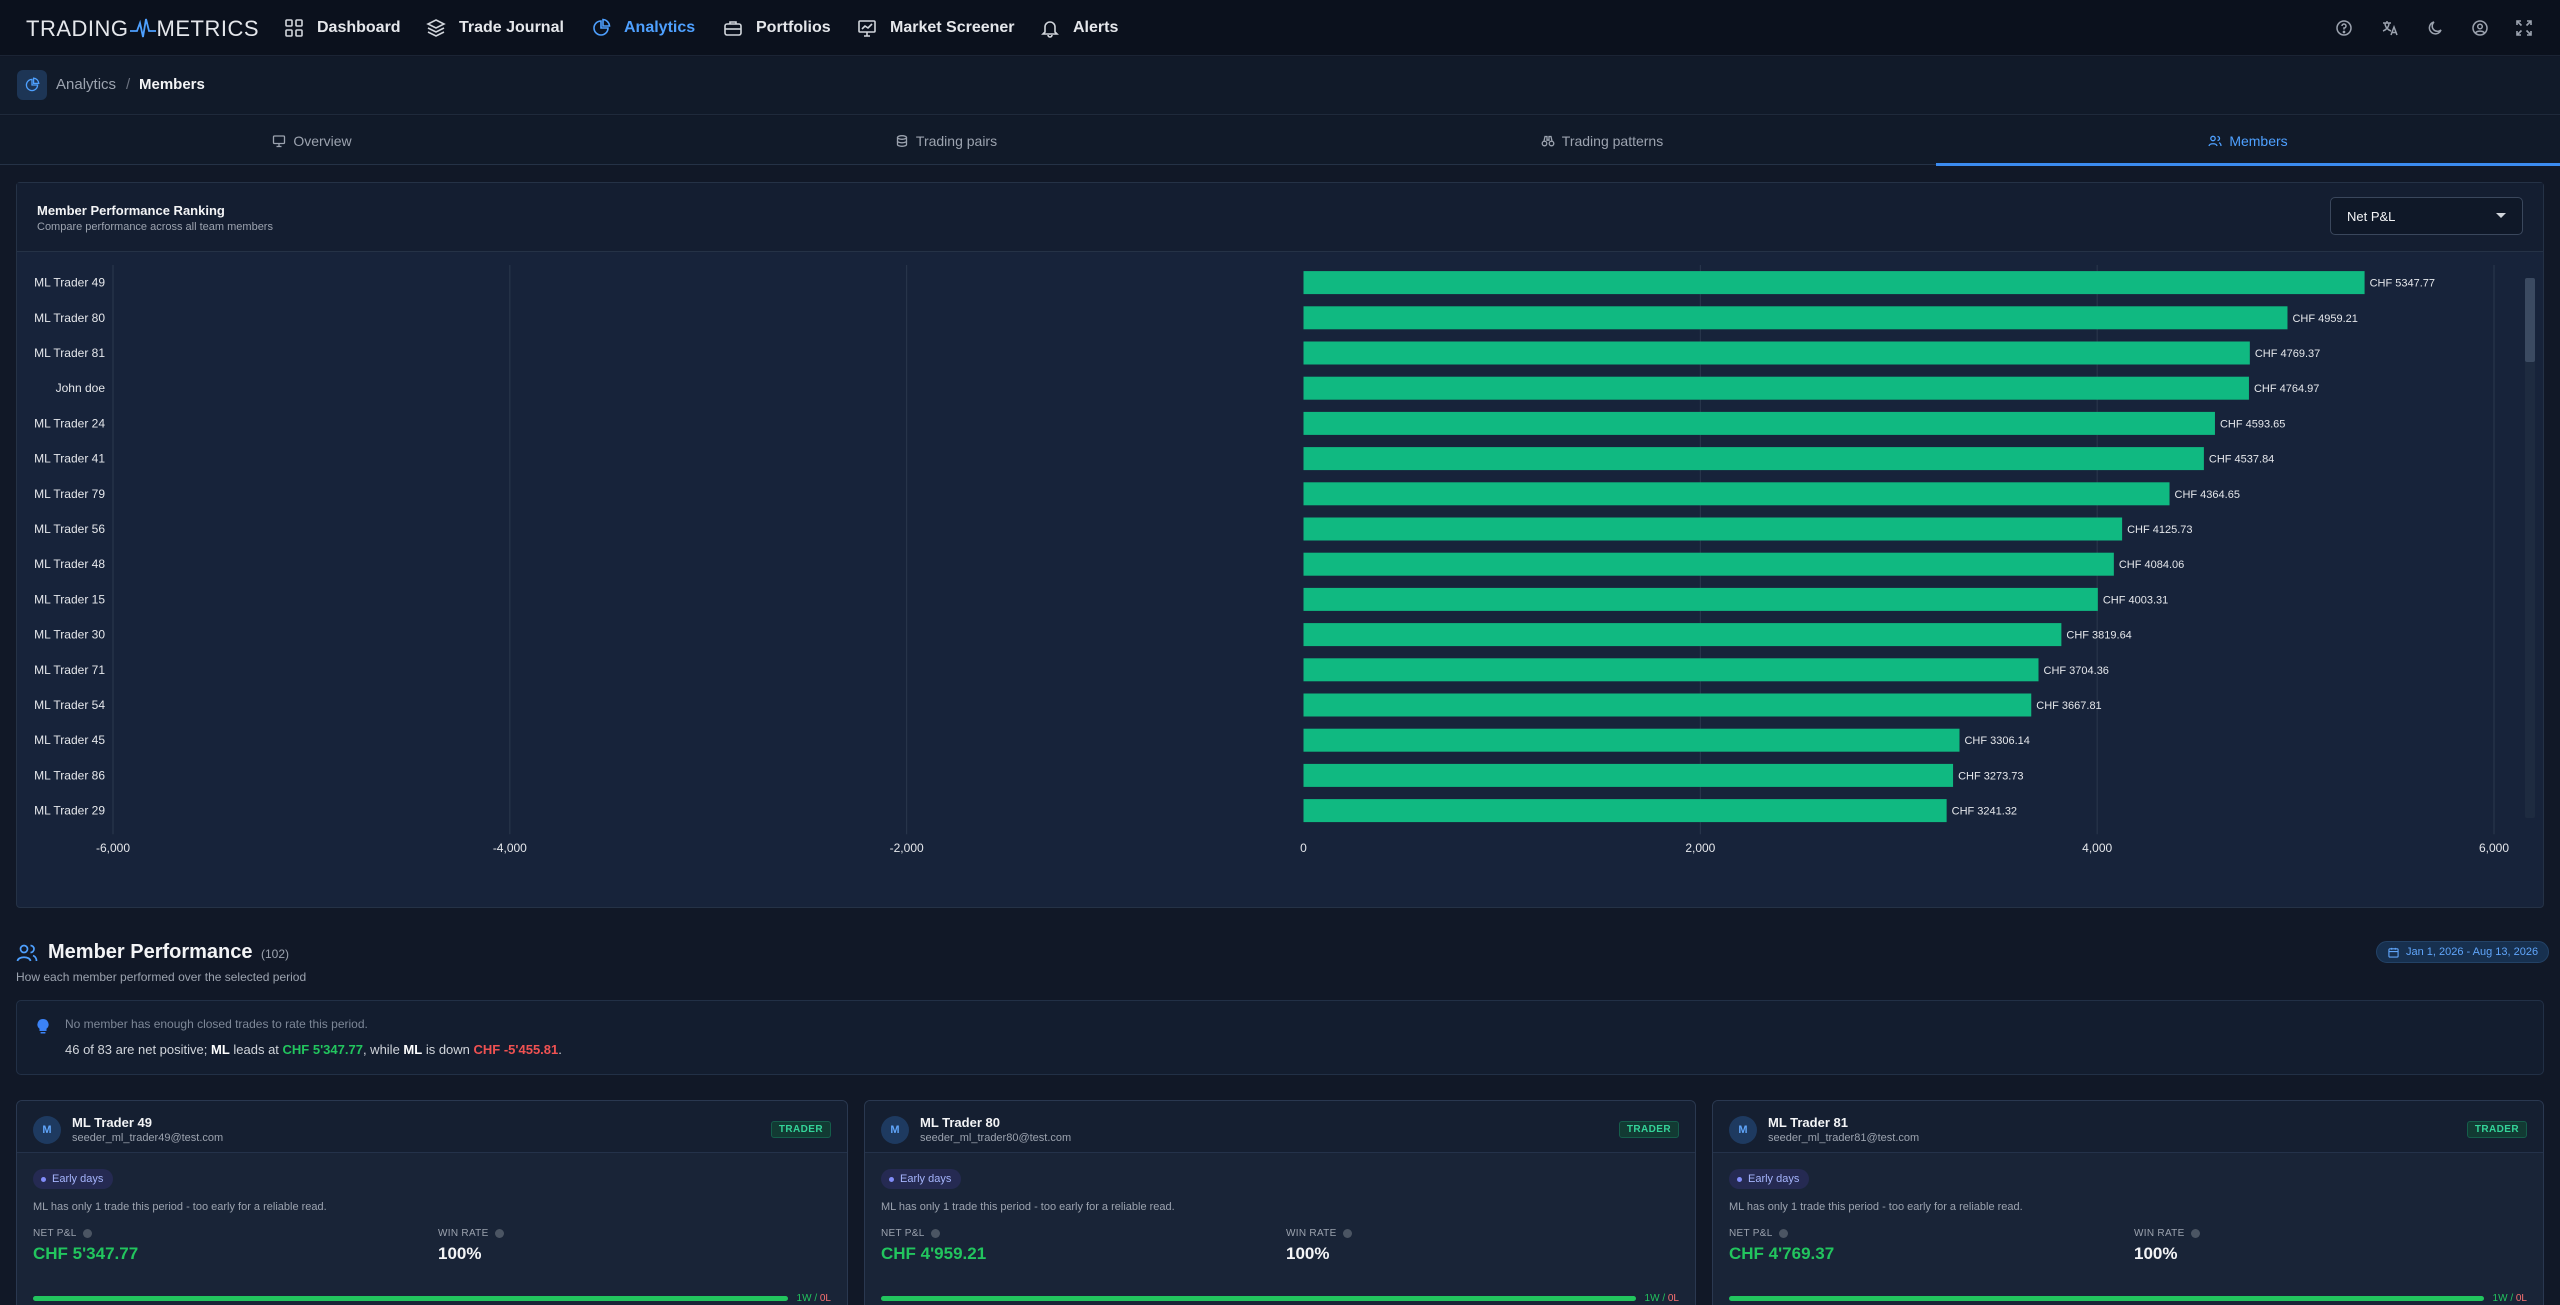 Image resolution: width=2560 pixels, height=1305 pixels. What do you see at coordinates (2494, 848) in the screenshot?
I see `x-tick-label: 6,000` at bounding box center [2494, 848].